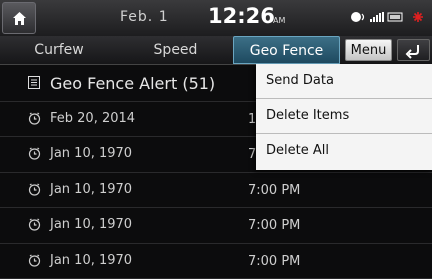 Image resolution: width=432 pixels, height=279 pixels. Describe the element at coordinates (377, 17) in the screenshot. I see `signal-icon` at that location.